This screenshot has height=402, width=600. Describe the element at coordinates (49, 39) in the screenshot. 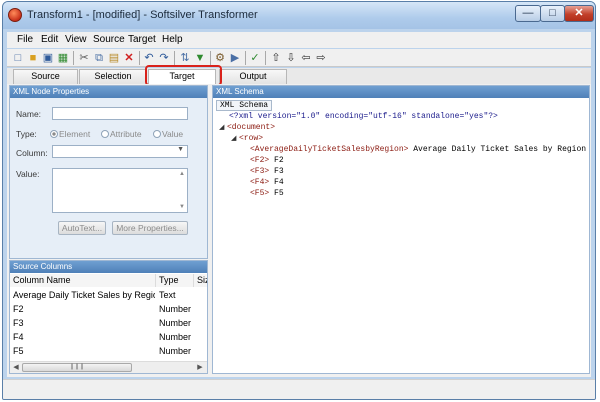

I see `menu-edit: Edit` at that location.